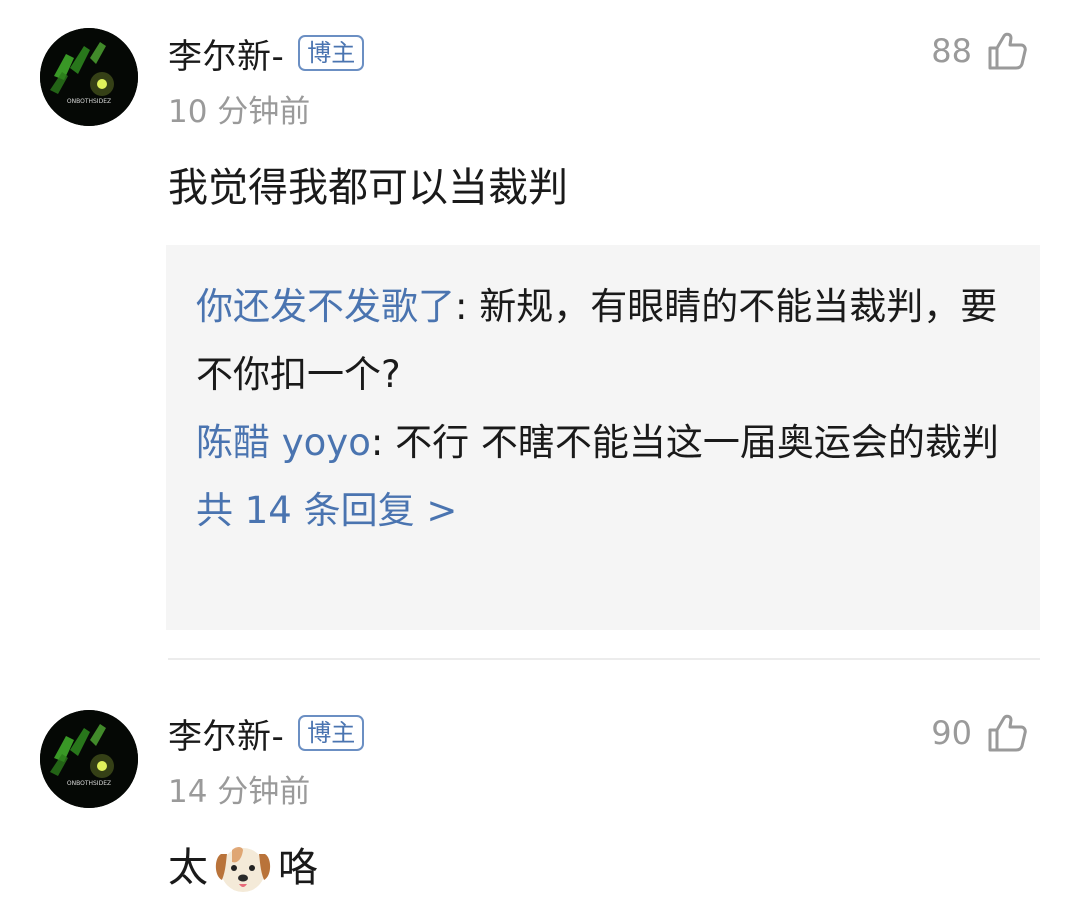 The image size is (1080, 920). I want to click on like-count: 88, so click(951, 51).